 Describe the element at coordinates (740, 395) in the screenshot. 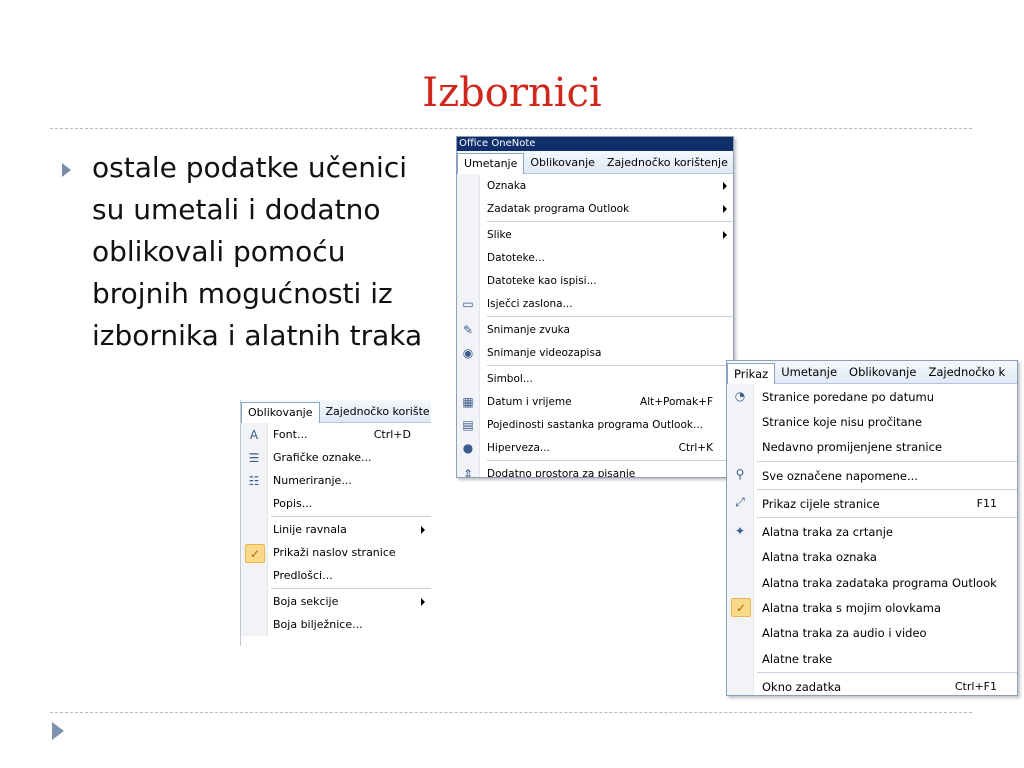

I see `pages-by-date-icon: ◔` at that location.